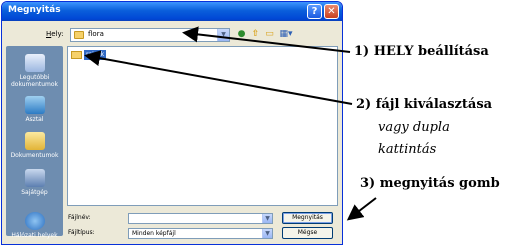 The height and width of the screenshot is (250, 529). What do you see at coordinates (81, 232) in the screenshot?
I see `filetype-label: Fájltípus:` at bounding box center [81, 232].